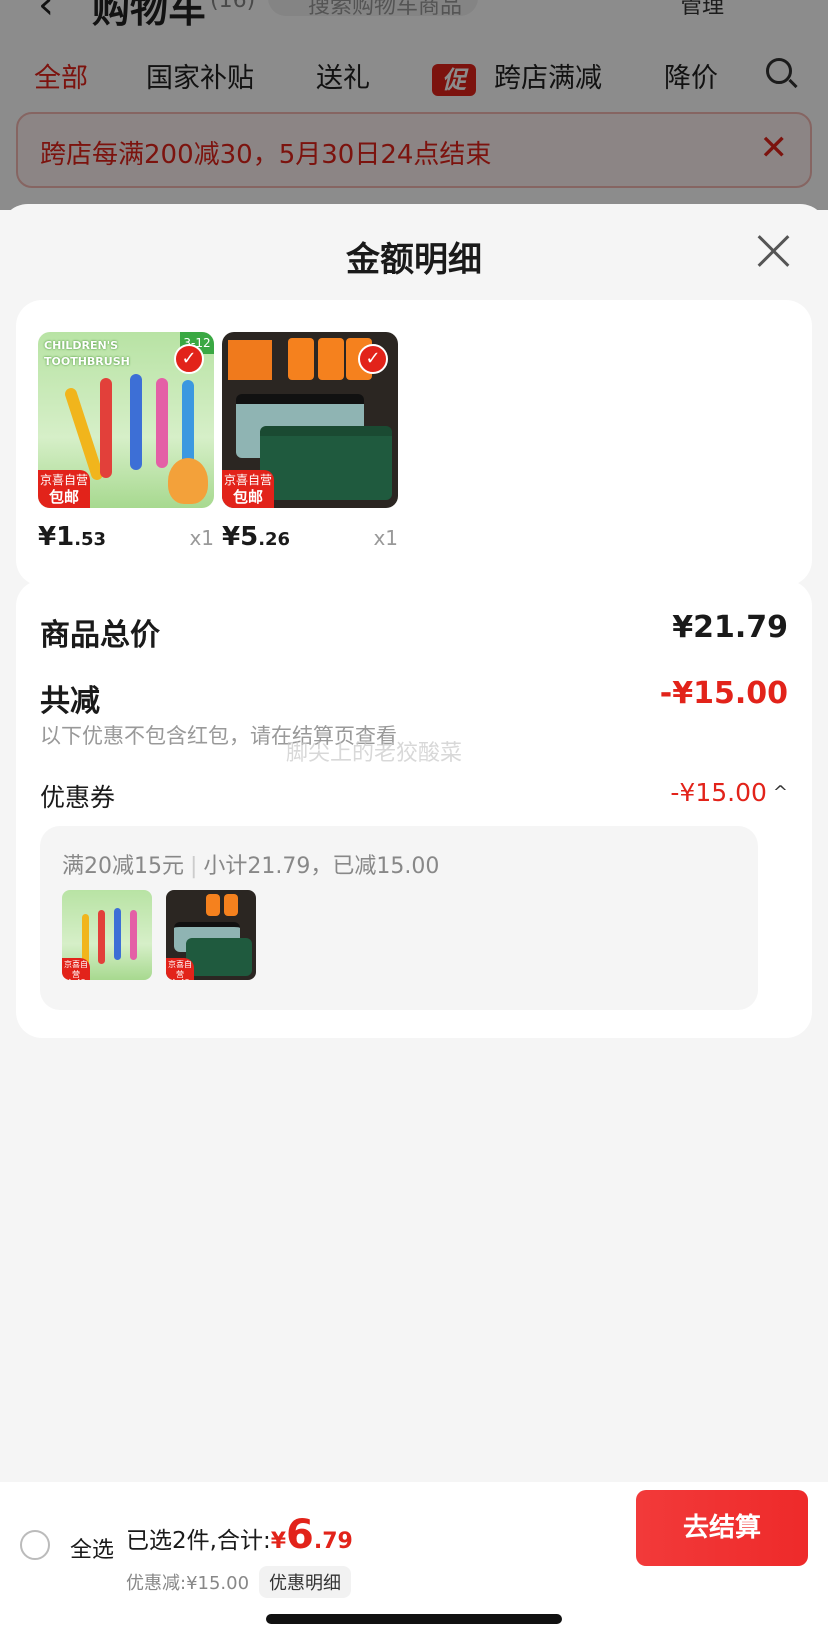 The image size is (828, 1640). Describe the element at coordinates (239, 1535) in the screenshot. I see `selected-total: 已选2件,合计:¥6.79` at that location.